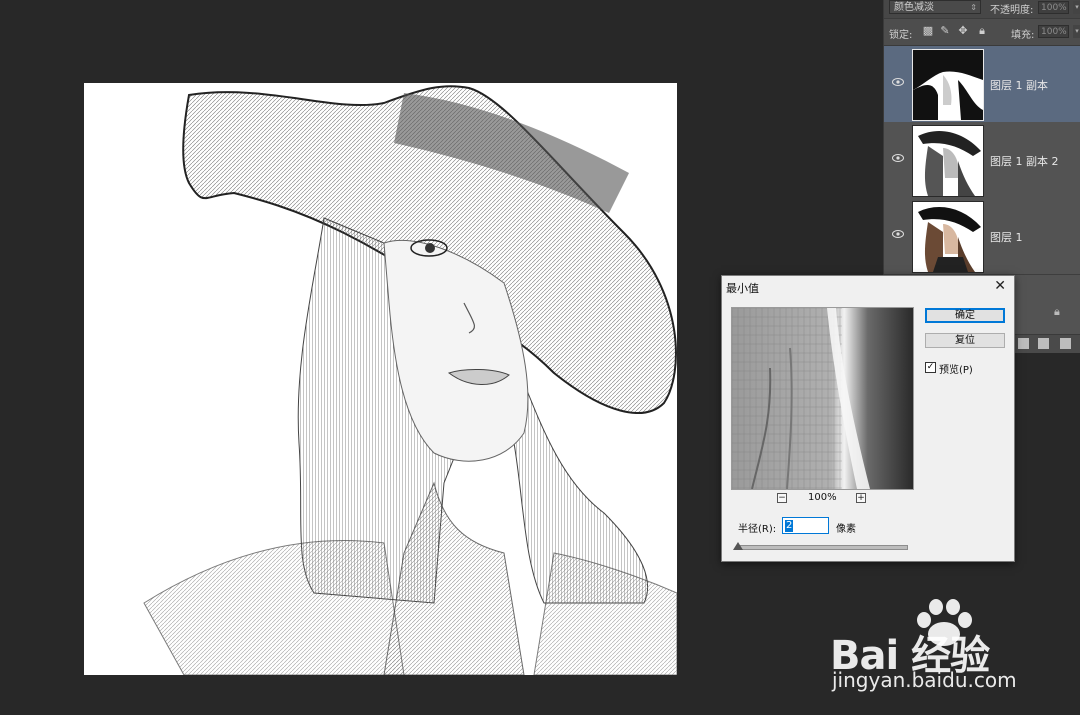 This screenshot has height=715, width=1080. Describe the element at coordinates (846, 529) in the screenshot. I see `radius-unit: 像素` at that location.